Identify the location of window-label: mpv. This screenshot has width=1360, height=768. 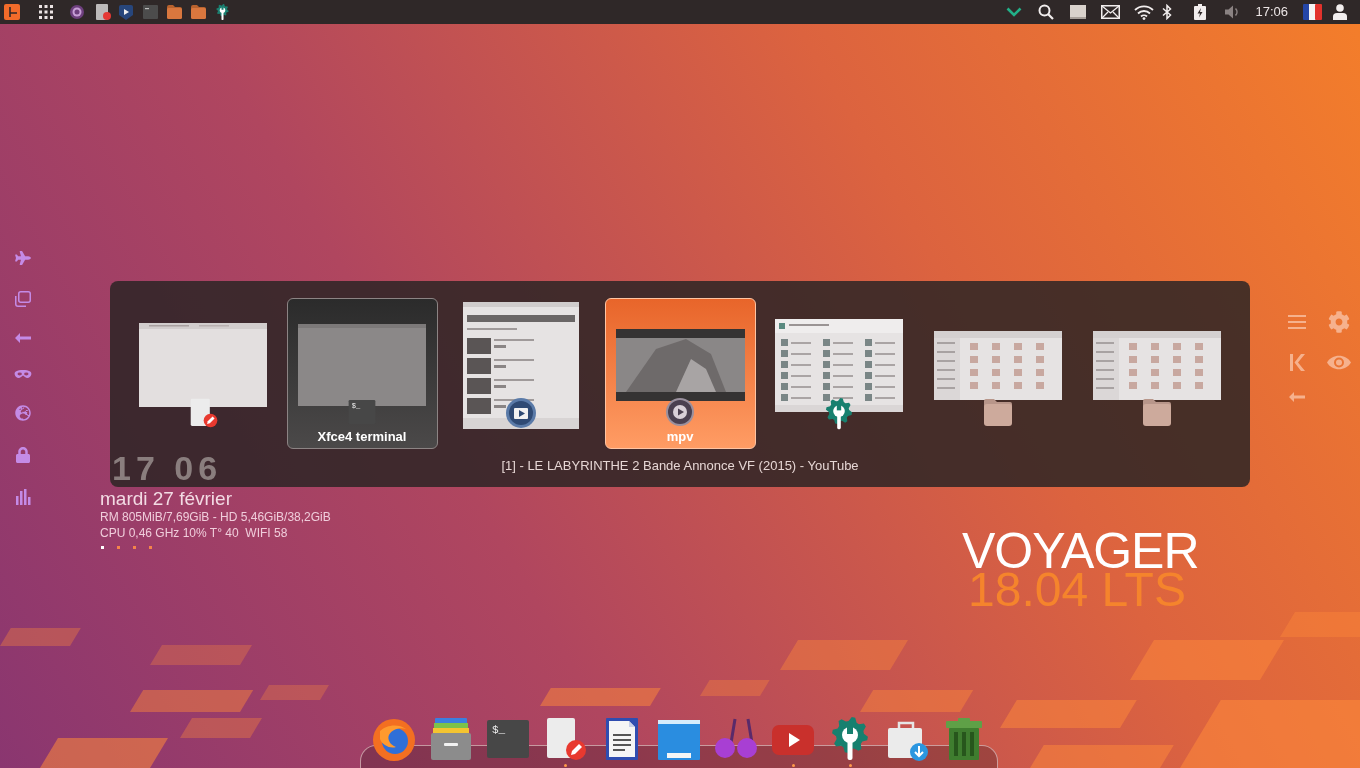
(680, 437).